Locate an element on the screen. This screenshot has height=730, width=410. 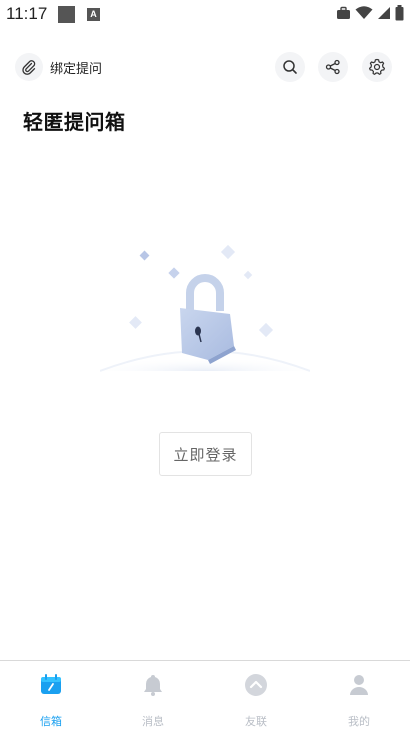
status-time: 11:17 is located at coordinates (27, 13).